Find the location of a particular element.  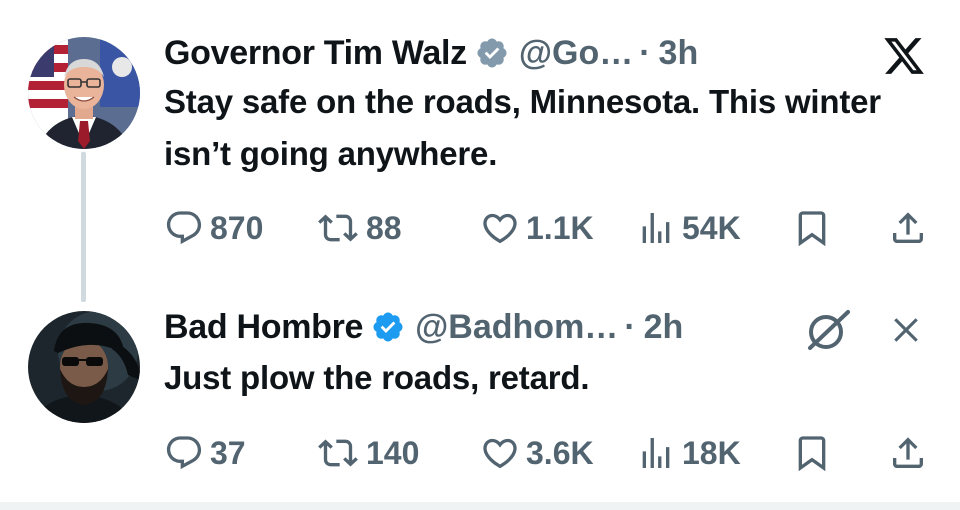

bottom-divider is located at coordinates (480, 506).